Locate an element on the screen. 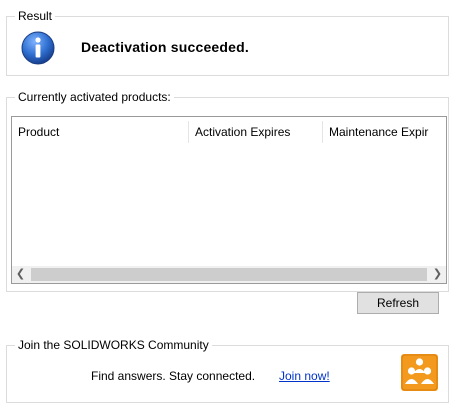  products-group-label: Currently activated products: is located at coordinates (94, 97).